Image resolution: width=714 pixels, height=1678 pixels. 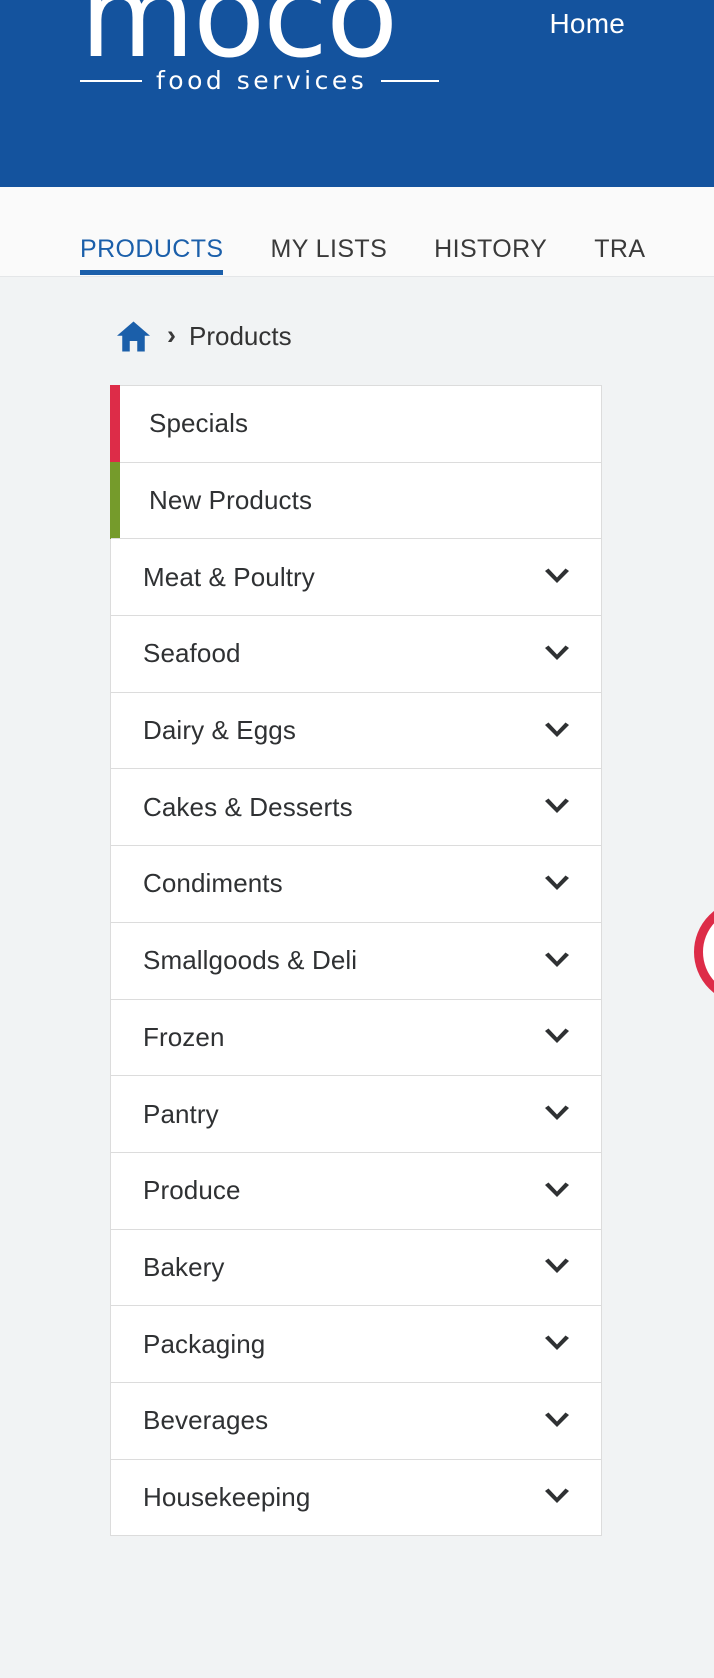 What do you see at coordinates (206, 1420) in the screenshot?
I see `category-label: Beverages` at bounding box center [206, 1420].